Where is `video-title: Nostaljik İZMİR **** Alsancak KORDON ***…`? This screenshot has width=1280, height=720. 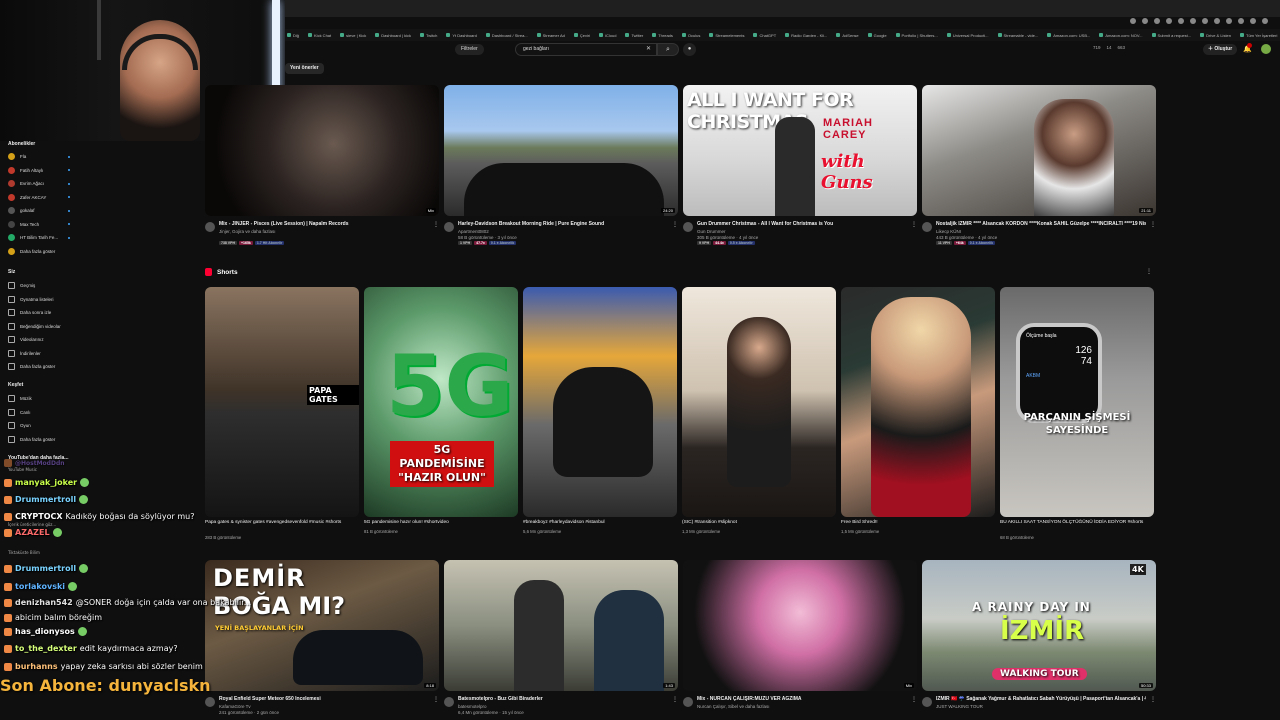 video-title: Nostaljik İZMİR **** Alsancak KORDON ***… is located at coordinates (1041, 224).